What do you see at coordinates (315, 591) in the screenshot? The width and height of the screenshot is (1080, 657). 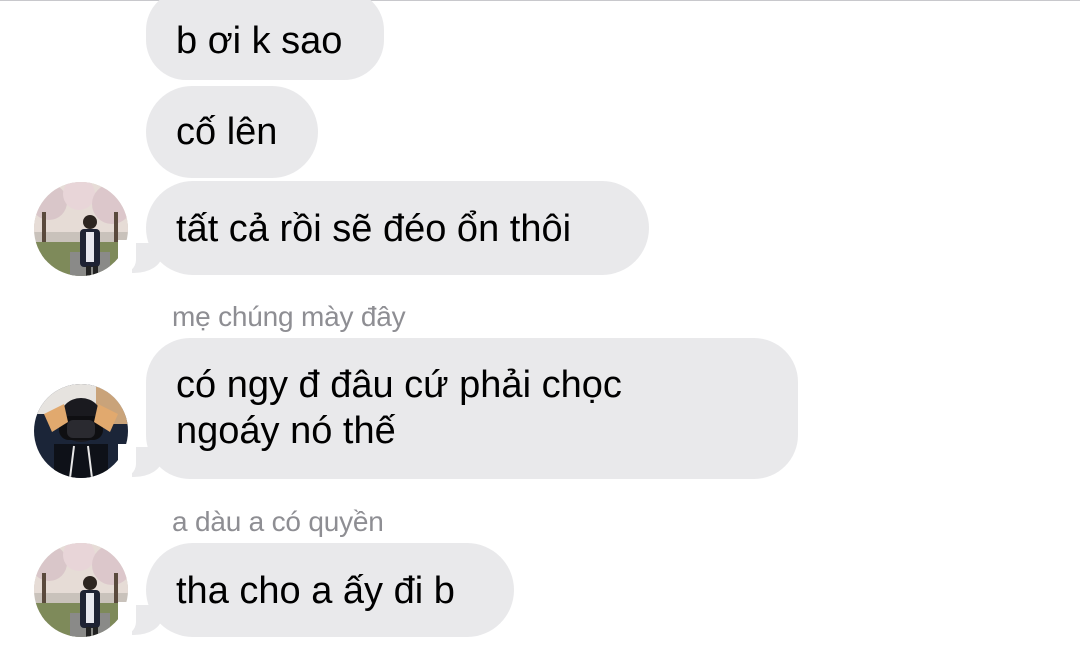 I see `message-text-5: tha cho a ấy đi b` at bounding box center [315, 591].